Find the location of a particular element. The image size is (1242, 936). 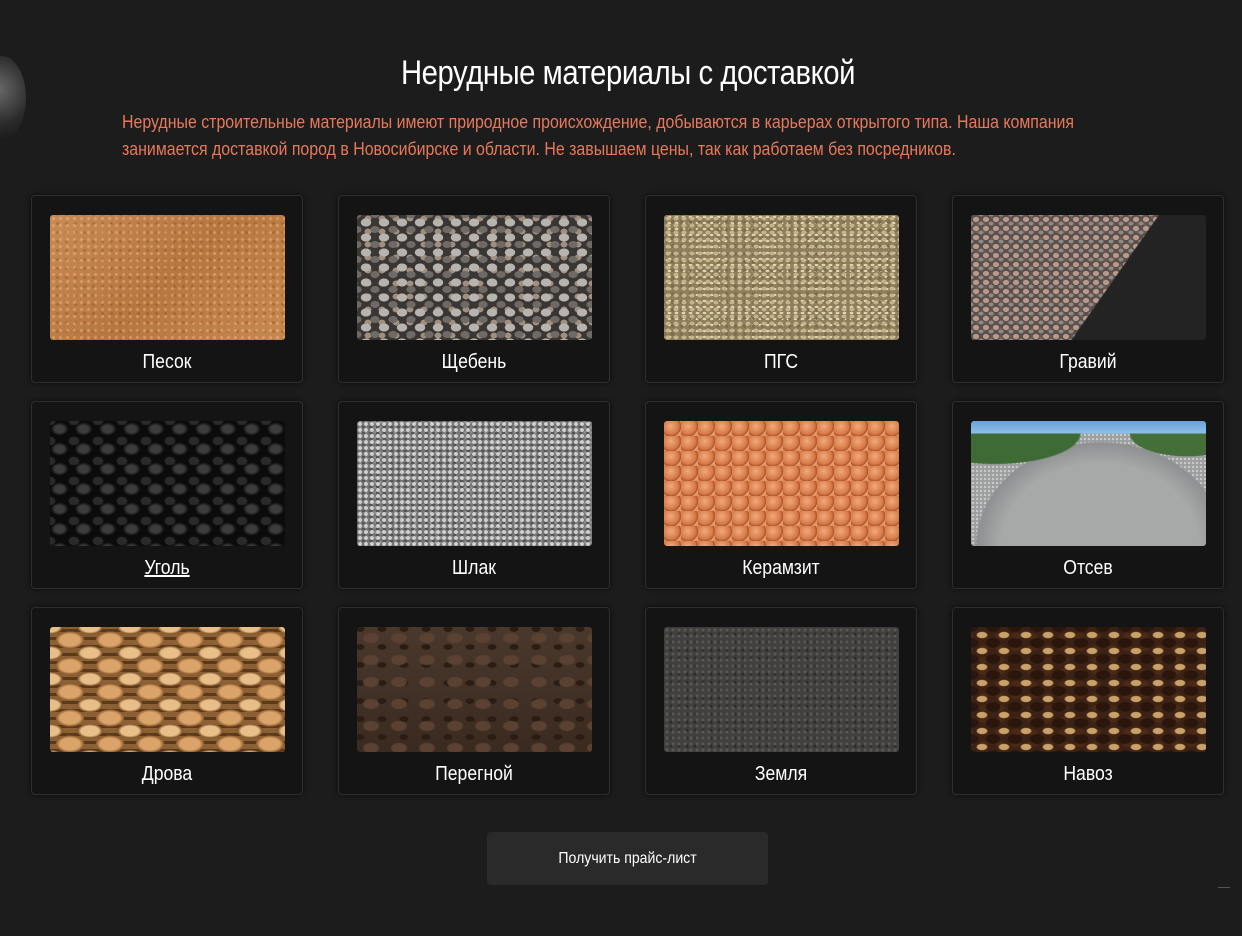

material-card-humus: Перегной is located at coordinates (474, 701).